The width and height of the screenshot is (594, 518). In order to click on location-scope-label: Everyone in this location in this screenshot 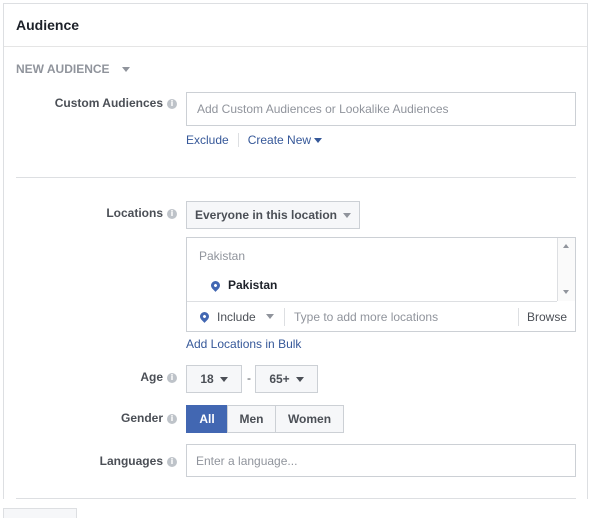, I will do `click(266, 215)`.